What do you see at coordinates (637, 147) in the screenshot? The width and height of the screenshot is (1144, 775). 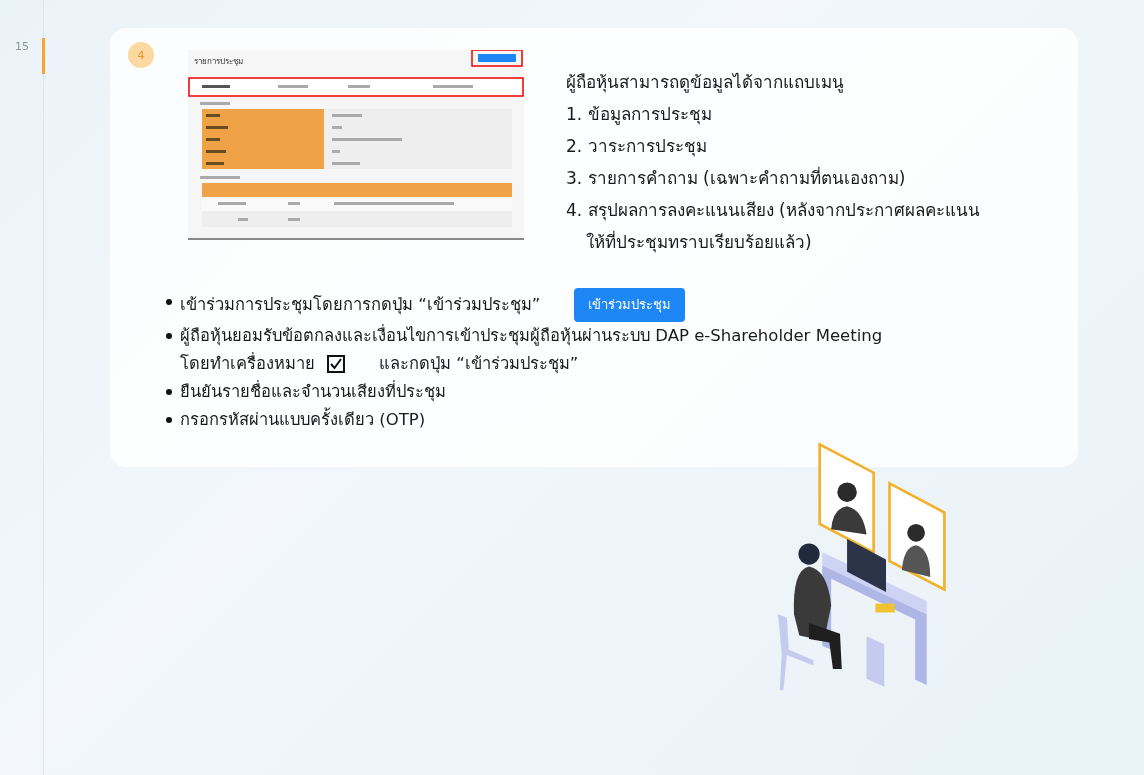 I see `menu-list-item: 2. วาระการประชุม` at bounding box center [637, 147].